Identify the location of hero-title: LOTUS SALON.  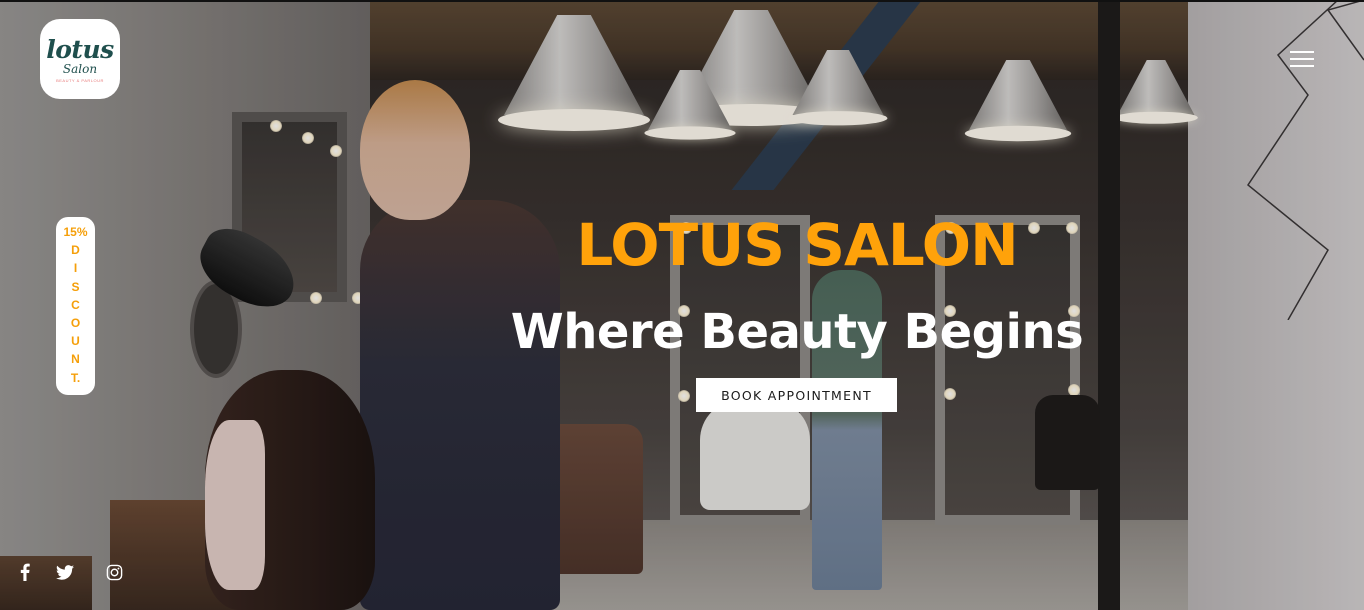
(797, 245).